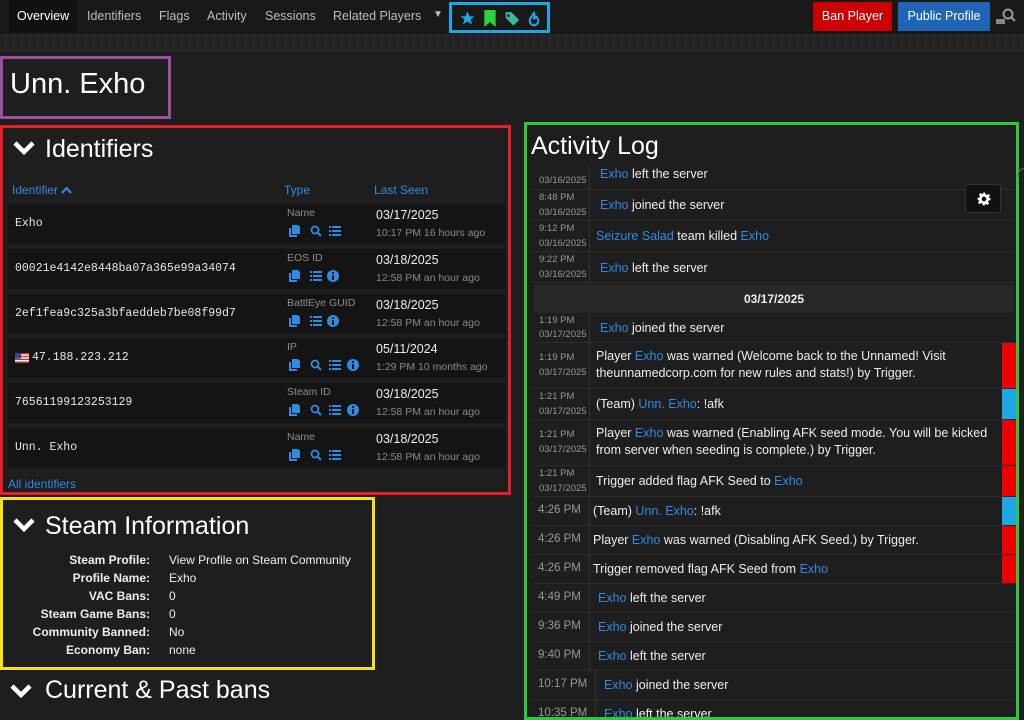 This screenshot has width=1024, height=720. Describe the element at coordinates (565, 708) in the screenshot. I see `log-timestamp: 10:35 PM` at that location.